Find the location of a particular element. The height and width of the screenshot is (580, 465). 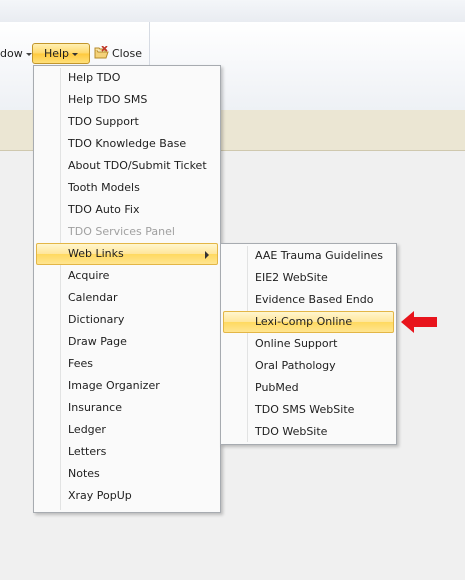

title-strip is located at coordinates (232, 11).